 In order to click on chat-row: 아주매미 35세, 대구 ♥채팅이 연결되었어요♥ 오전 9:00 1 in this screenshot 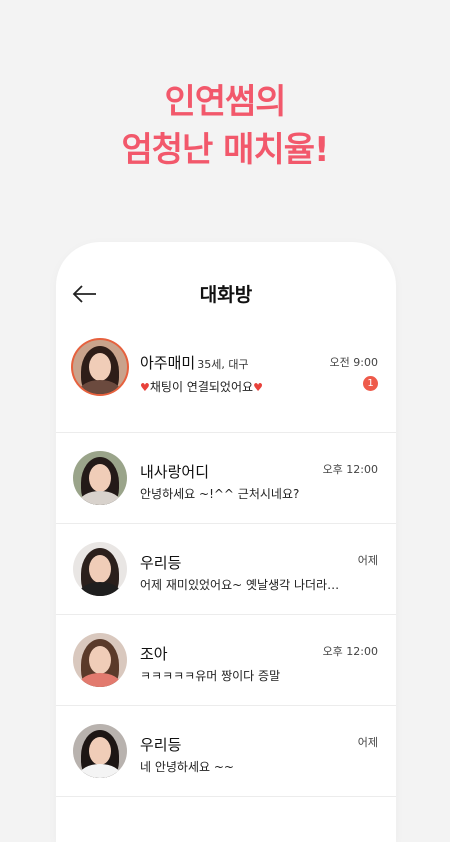, I will do `click(226, 386)`.